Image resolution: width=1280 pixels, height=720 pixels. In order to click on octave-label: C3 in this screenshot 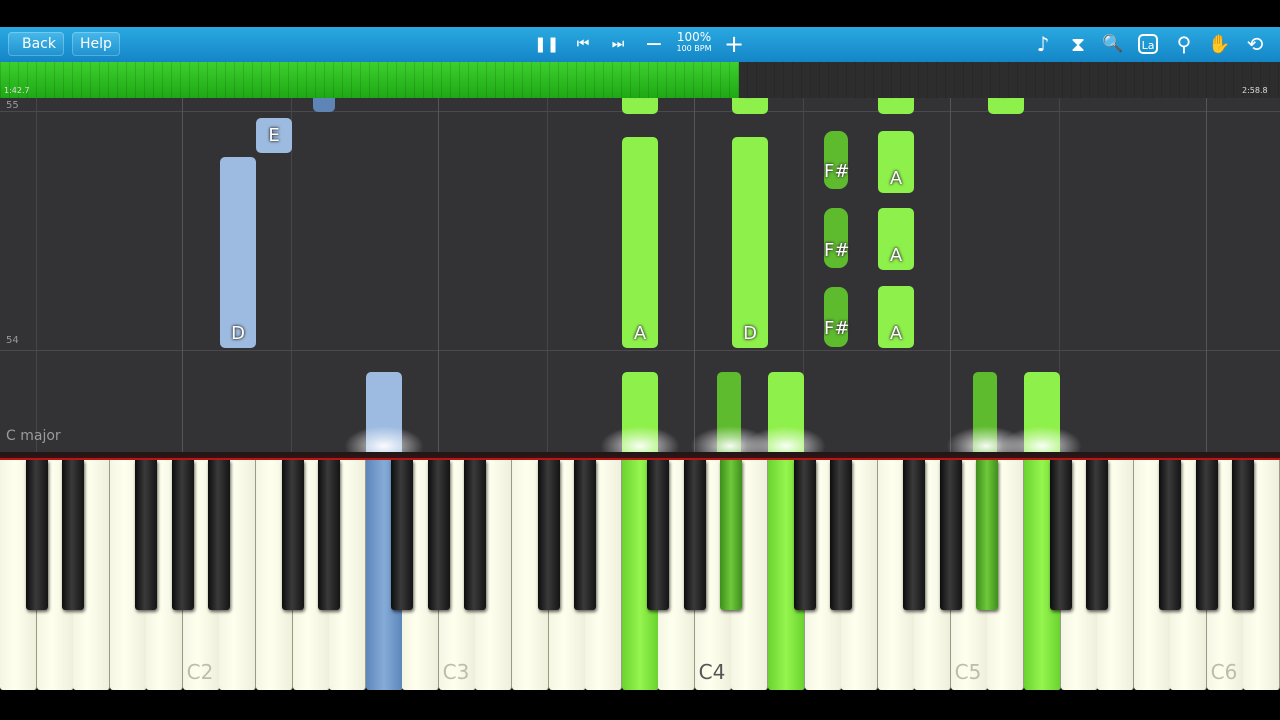, I will do `click(456, 672)`.